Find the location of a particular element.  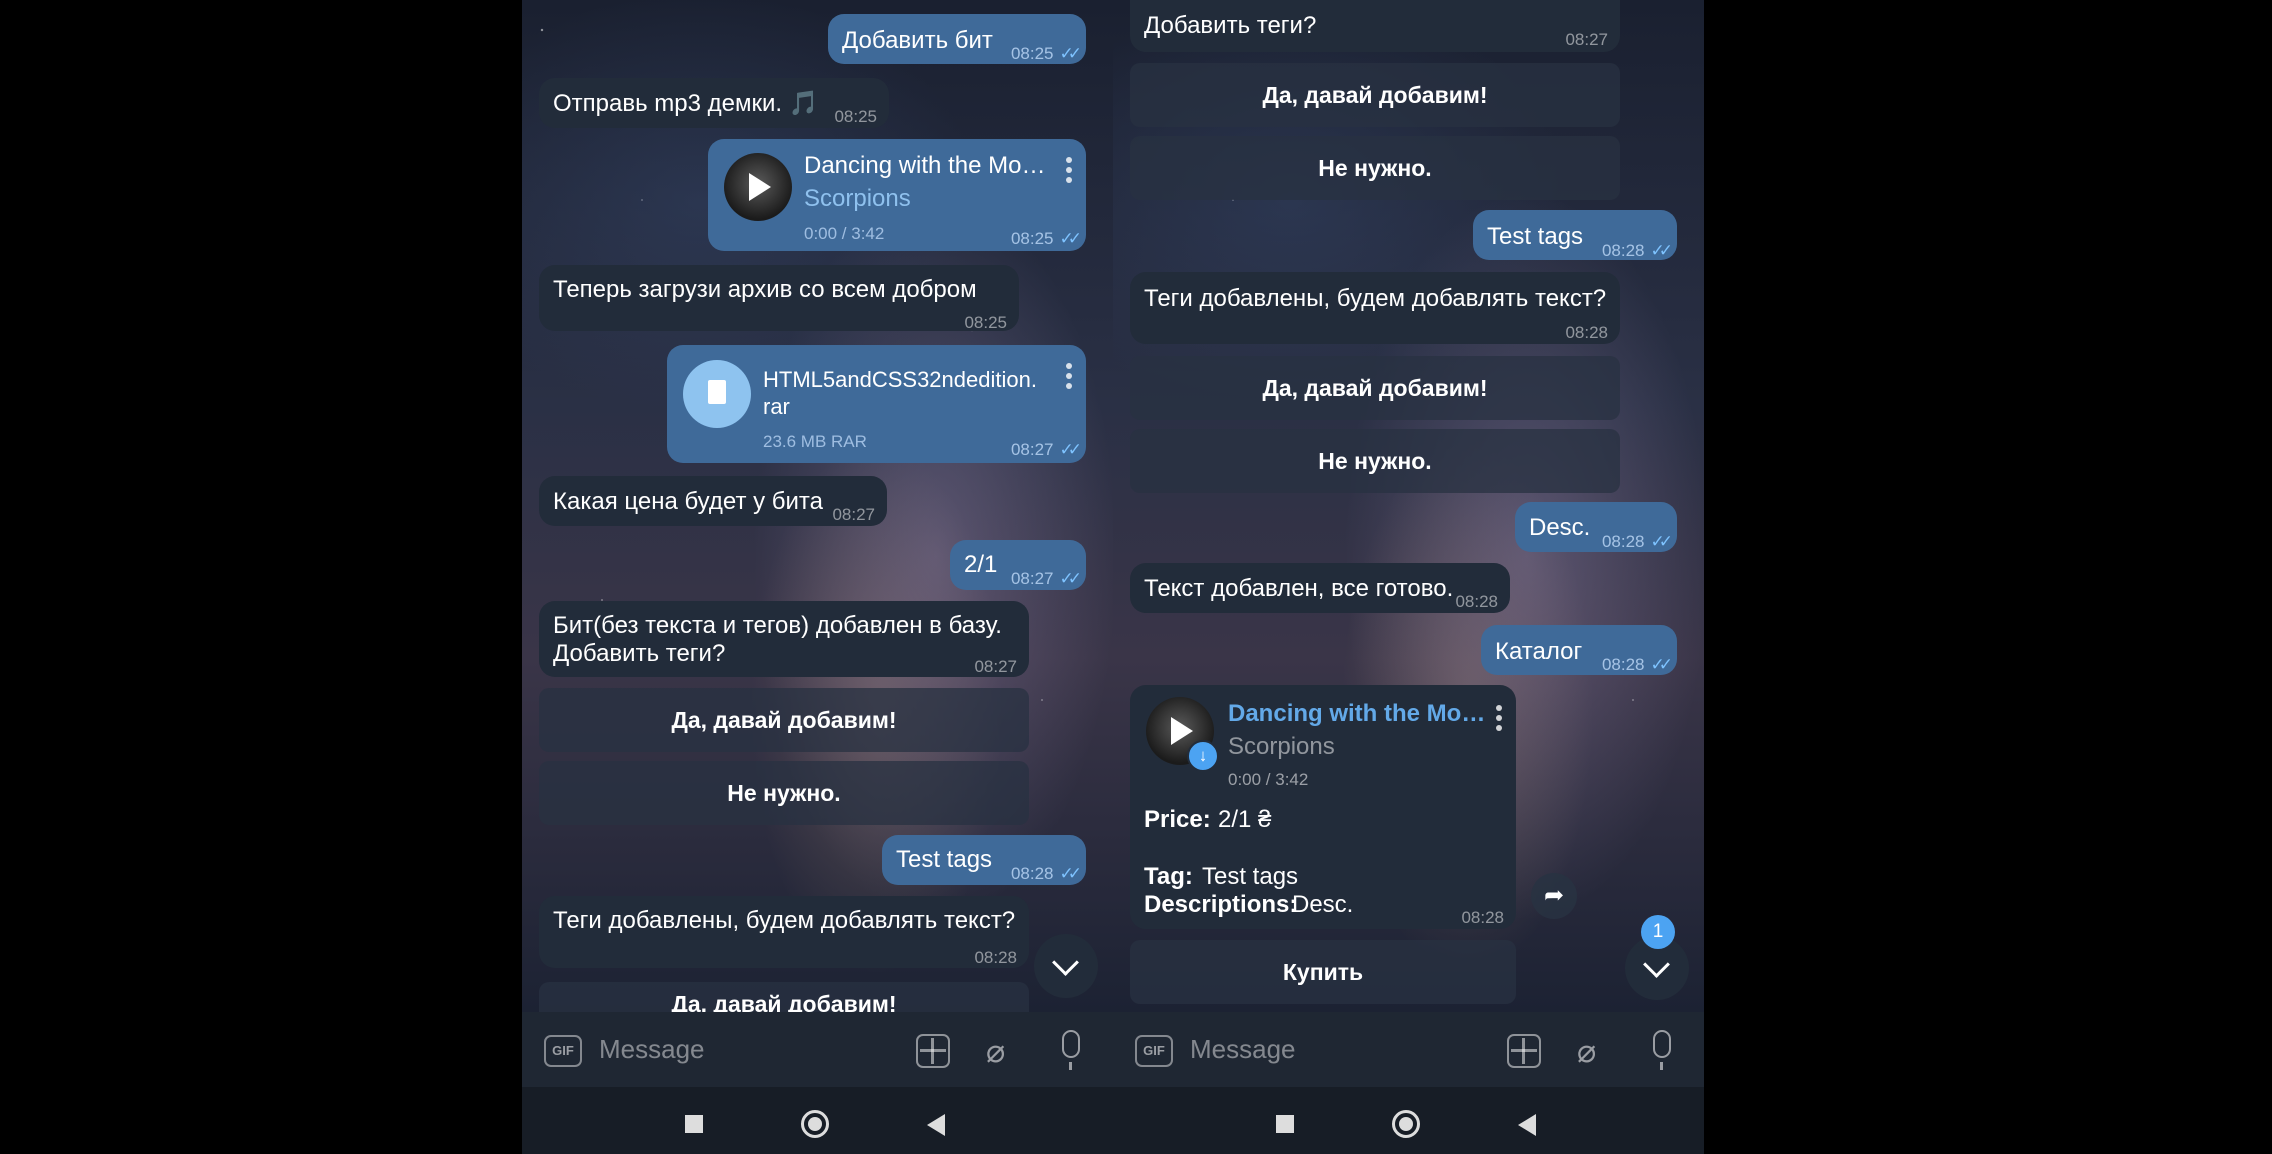

outgoing-message: 2/1 08:27 ✓✓ is located at coordinates (1018, 565).